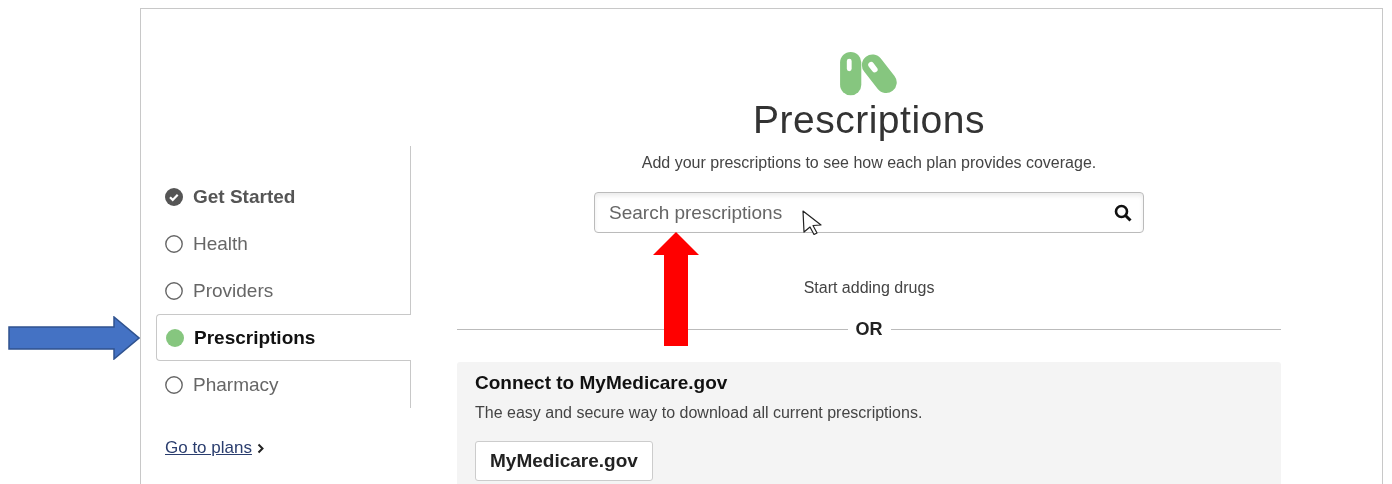 Image resolution: width=1392 pixels, height=484 pixels. What do you see at coordinates (869, 163) in the screenshot?
I see `page-subtitle: Add your prescriptions to see how each plan provides coverage.` at bounding box center [869, 163].